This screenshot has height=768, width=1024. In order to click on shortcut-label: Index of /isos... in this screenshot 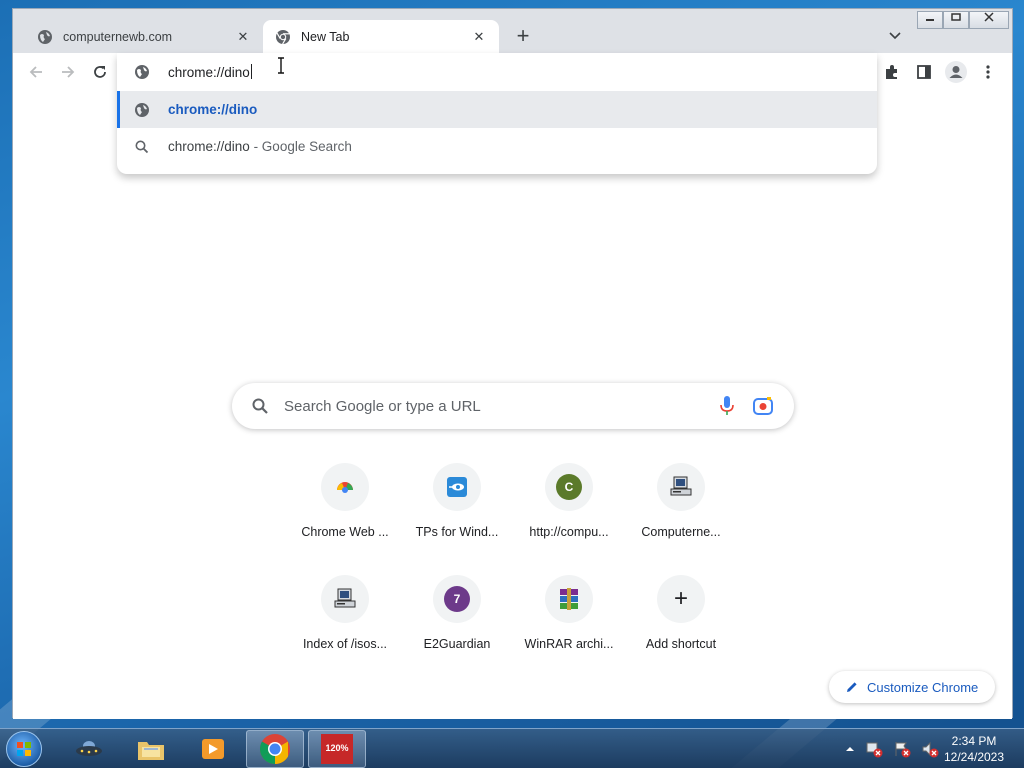, I will do `click(345, 644)`.